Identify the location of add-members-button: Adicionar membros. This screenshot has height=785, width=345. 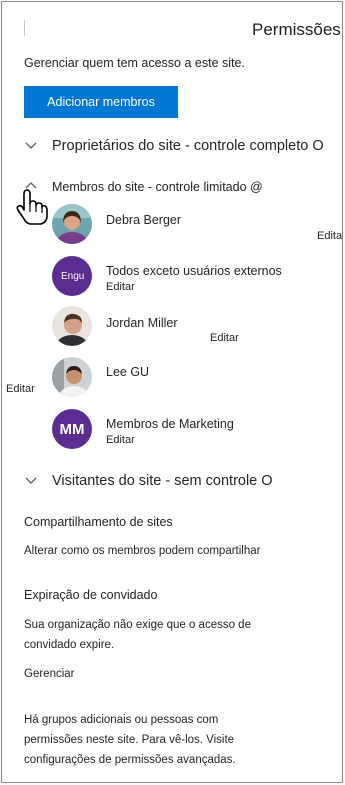
(101, 102).